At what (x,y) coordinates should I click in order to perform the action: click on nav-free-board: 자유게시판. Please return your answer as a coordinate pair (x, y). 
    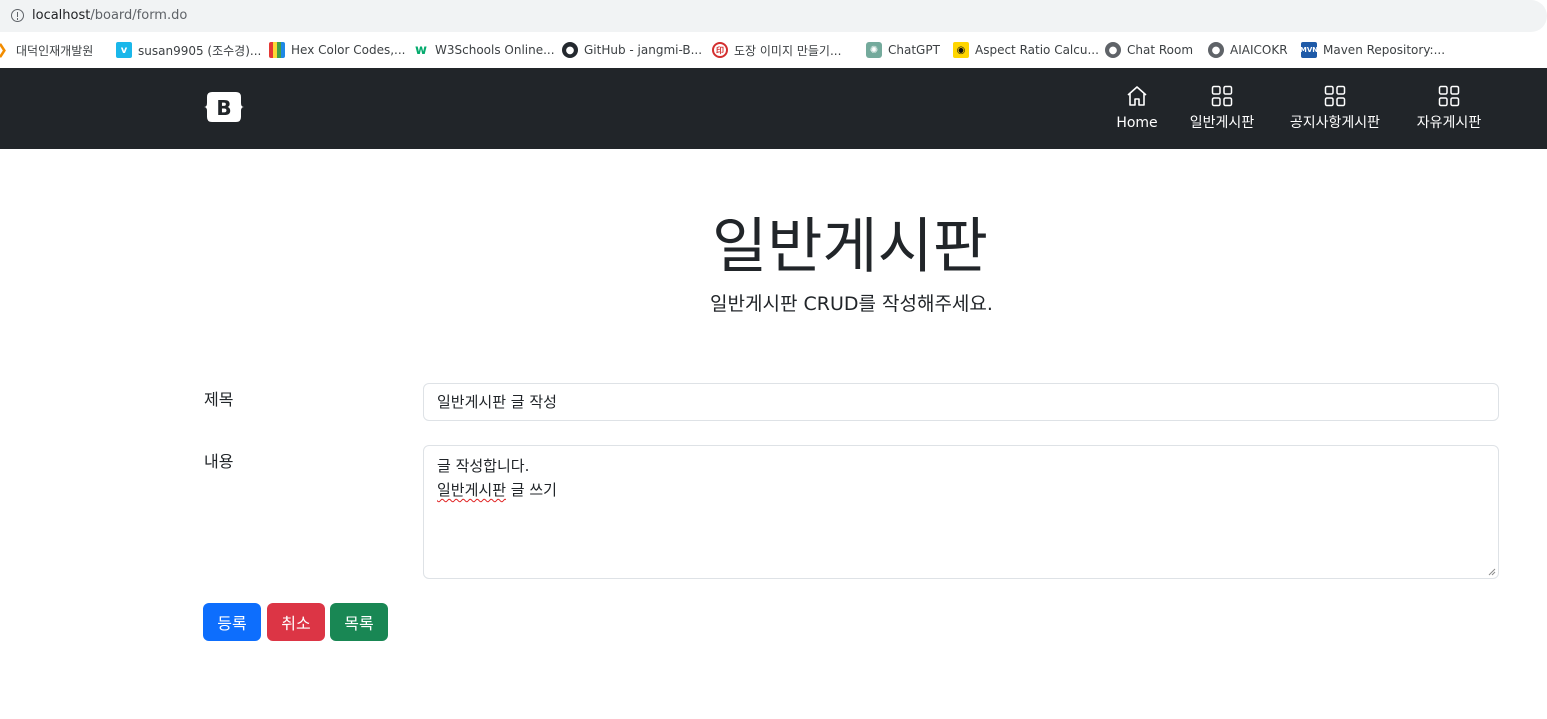
    Looking at the image, I should click on (1449, 109).